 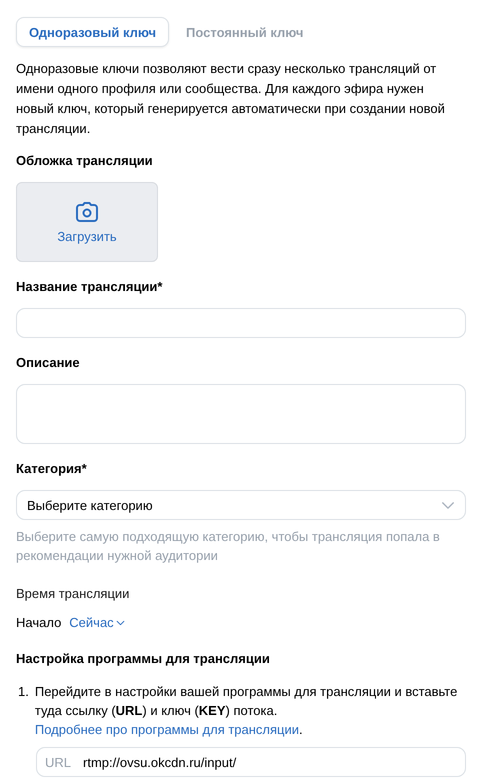 I want to click on url-field: URL rtmp://ovsu.okcdn.ru/input/, so click(x=251, y=762).